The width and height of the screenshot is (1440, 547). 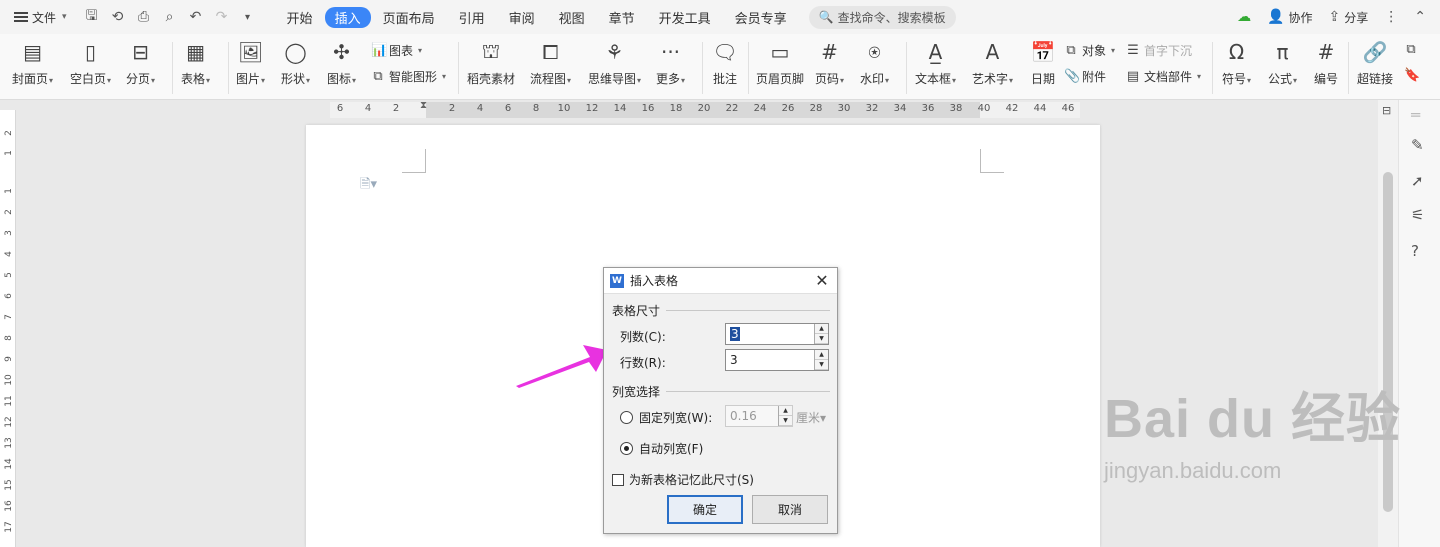 What do you see at coordinates (1412, 75) in the screenshot?
I see `bookmark-button: 🔖` at bounding box center [1412, 75].